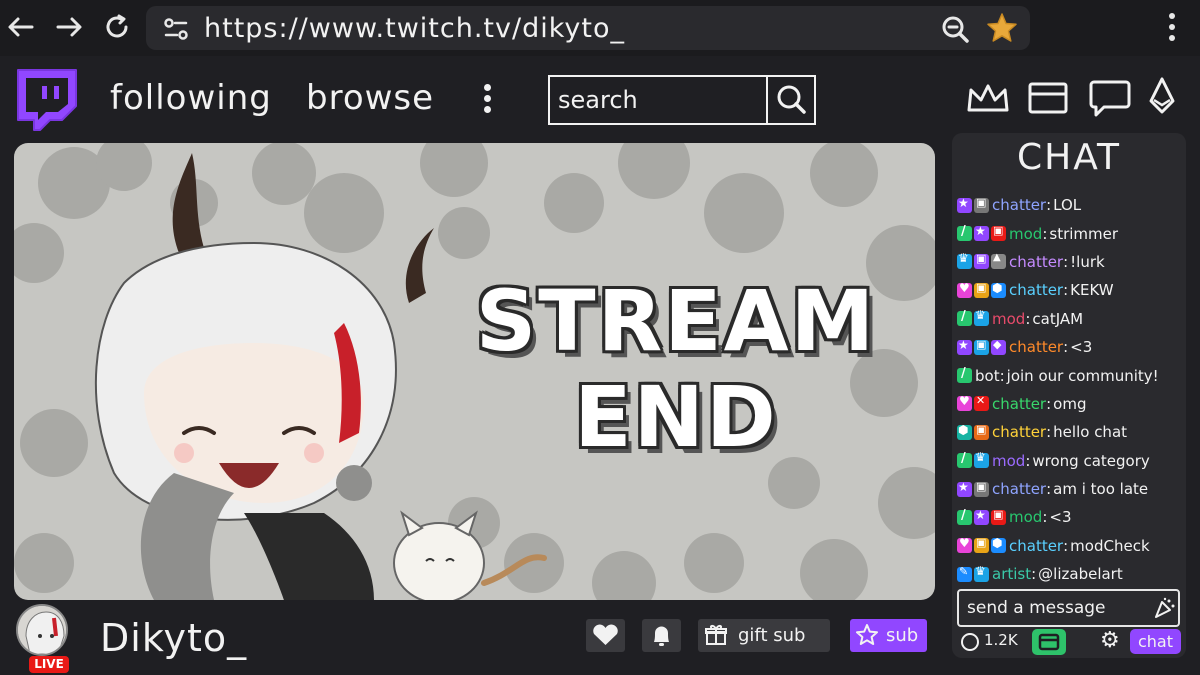 The width and height of the screenshot is (1200, 675). I want to click on chat-input-box, so click(1068, 608).